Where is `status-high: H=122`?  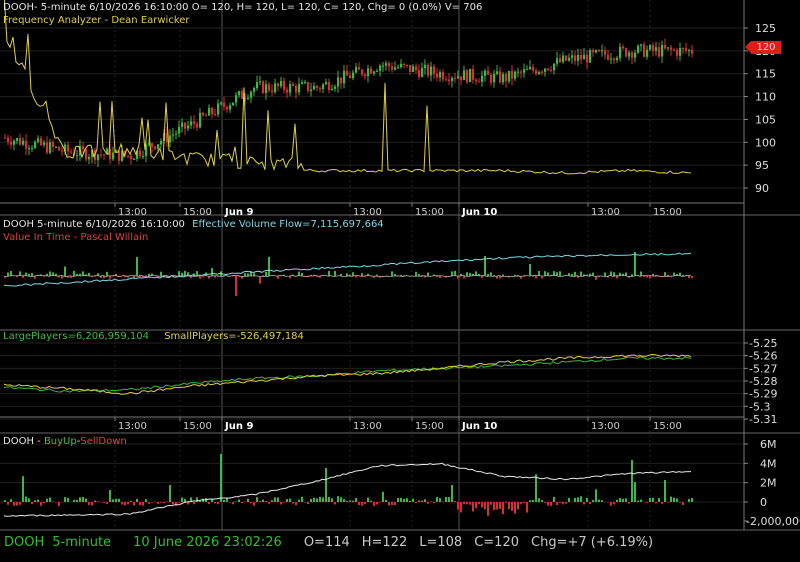
status-high: H=122 is located at coordinates (384, 542).